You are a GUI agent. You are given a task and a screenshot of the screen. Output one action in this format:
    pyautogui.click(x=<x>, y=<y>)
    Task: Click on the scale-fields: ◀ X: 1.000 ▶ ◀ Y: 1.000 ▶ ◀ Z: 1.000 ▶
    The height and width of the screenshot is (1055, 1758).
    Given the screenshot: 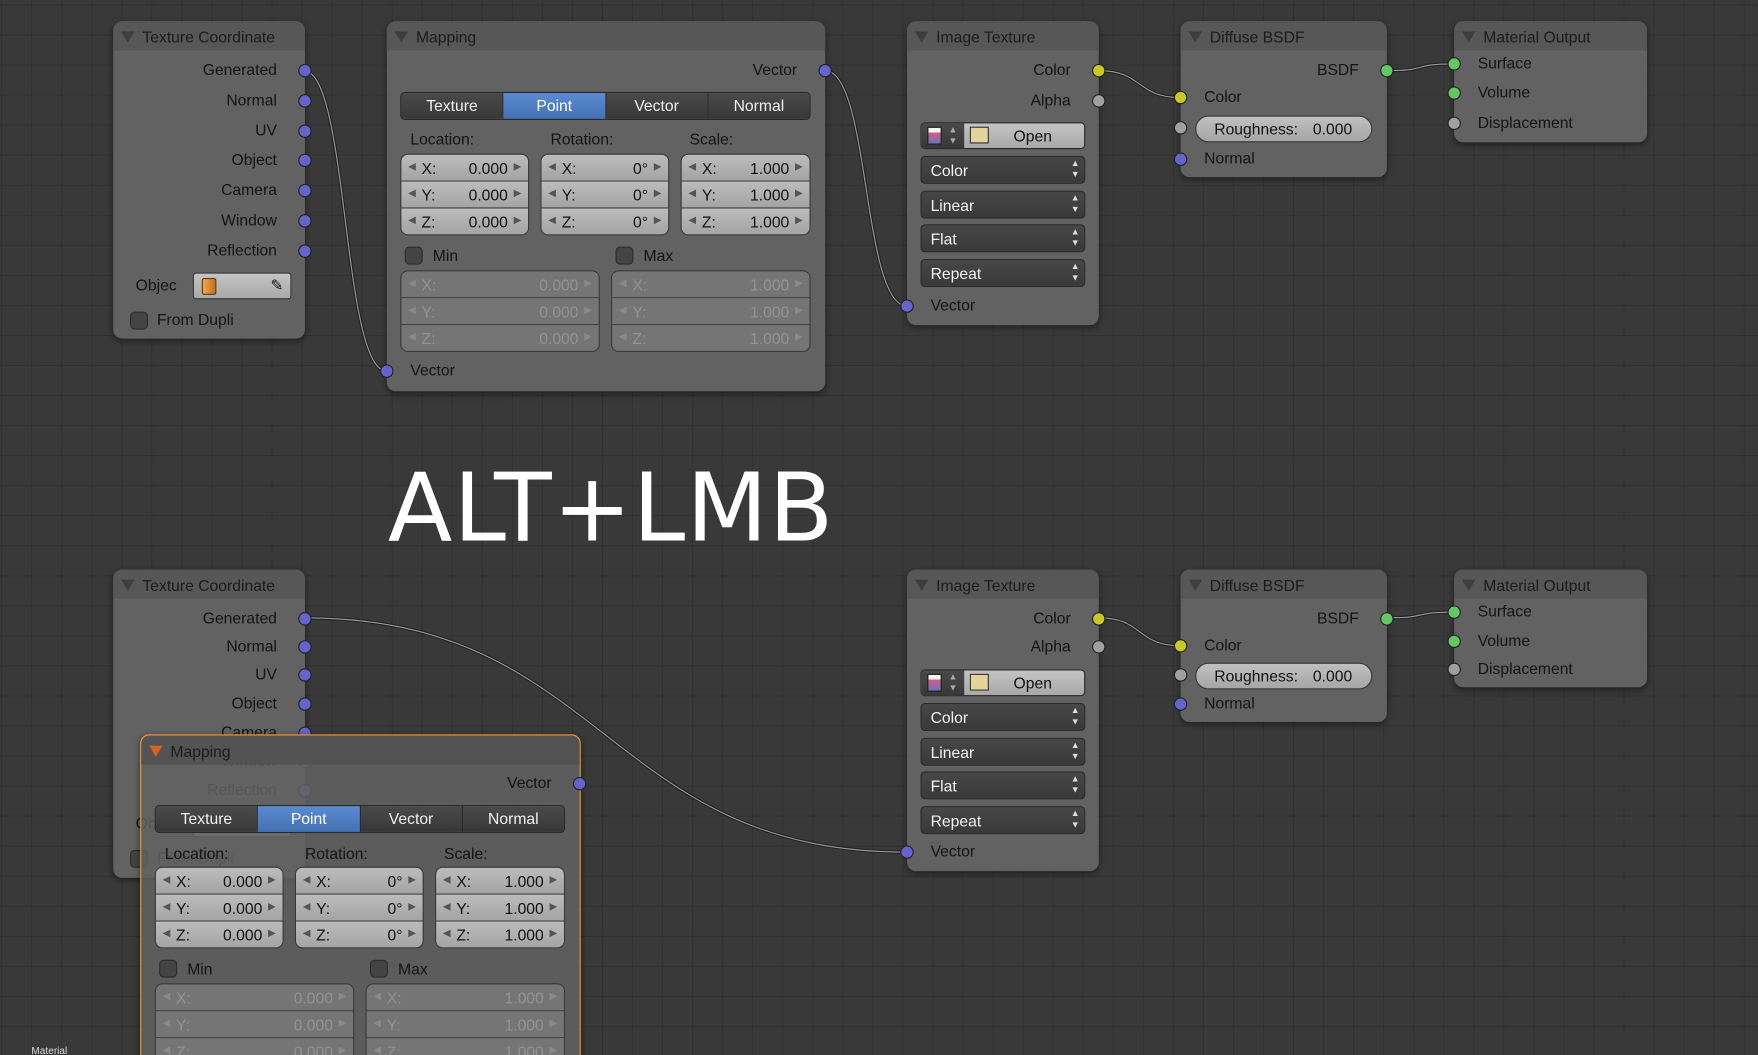 What is the action you would take?
    pyautogui.click(x=745, y=194)
    